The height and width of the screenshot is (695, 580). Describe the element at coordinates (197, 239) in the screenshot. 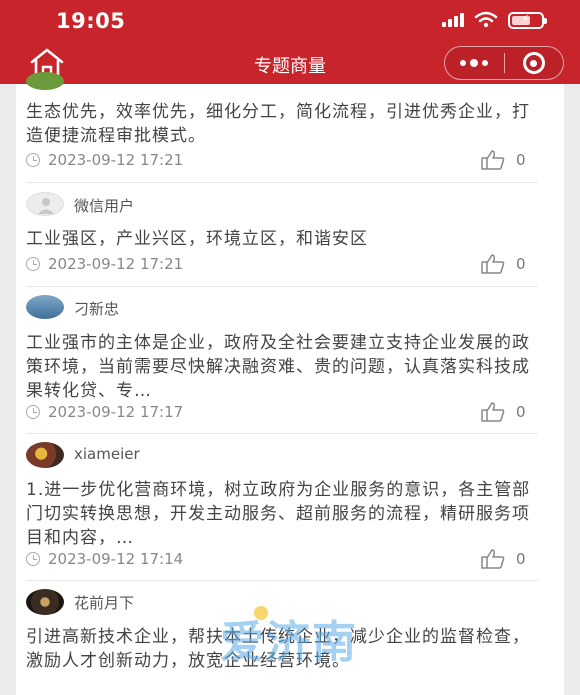

I see `comment-content: 工业强区，产业兴区，环境立区，和谐安区` at that location.